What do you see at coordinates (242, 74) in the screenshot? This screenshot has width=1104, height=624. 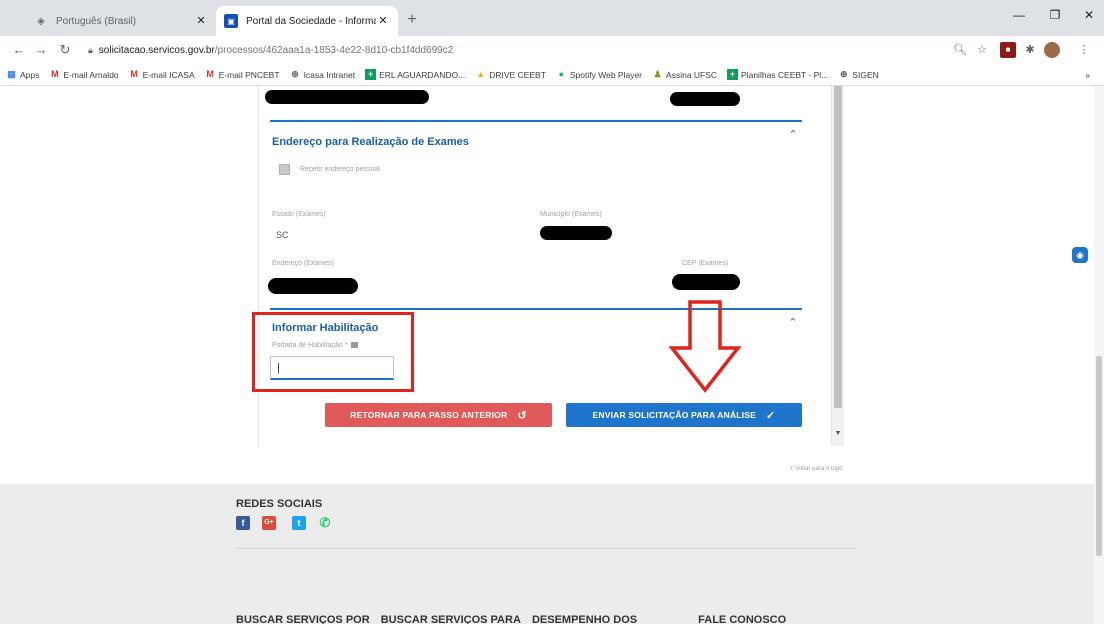 I see `bookmark-email-pncebt: M E-mail PNCEBT` at bounding box center [242, 74].